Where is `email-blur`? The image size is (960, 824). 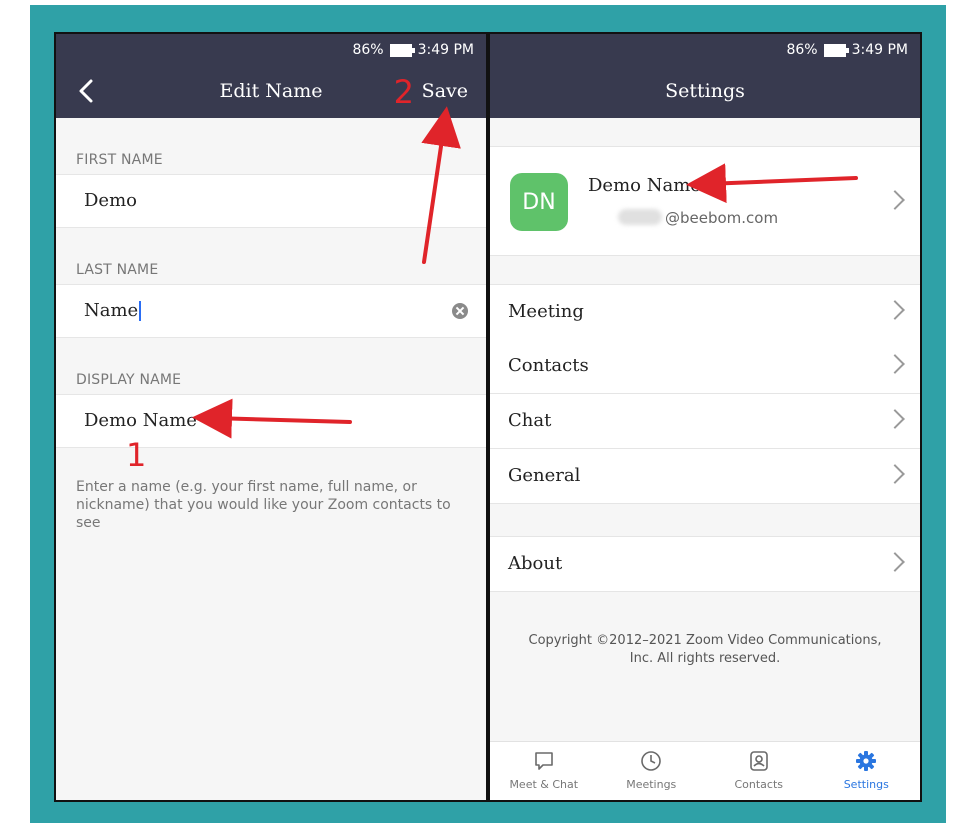 email-blur is located at coordinates (640, 217).